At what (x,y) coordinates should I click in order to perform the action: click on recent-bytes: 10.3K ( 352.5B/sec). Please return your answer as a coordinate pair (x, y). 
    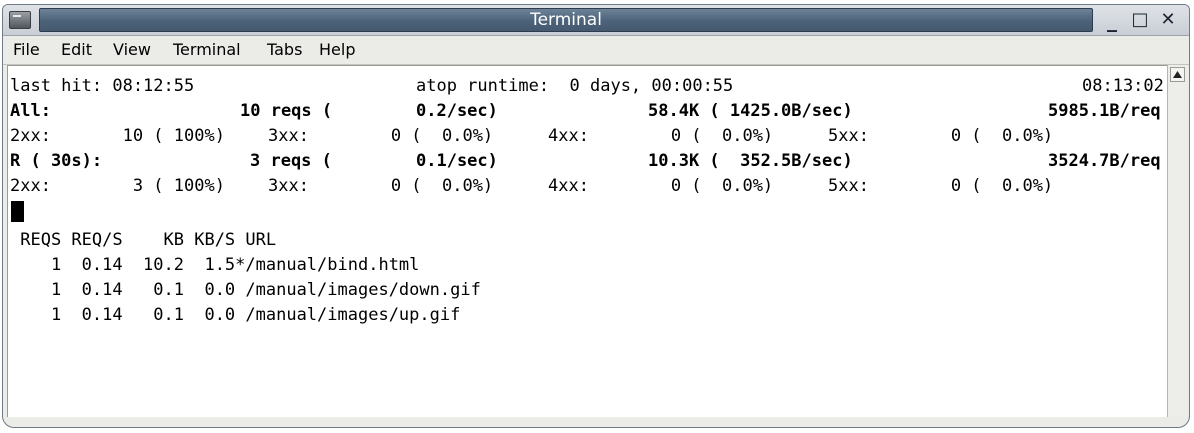
    Looking at the image, I should click on (750, 161).